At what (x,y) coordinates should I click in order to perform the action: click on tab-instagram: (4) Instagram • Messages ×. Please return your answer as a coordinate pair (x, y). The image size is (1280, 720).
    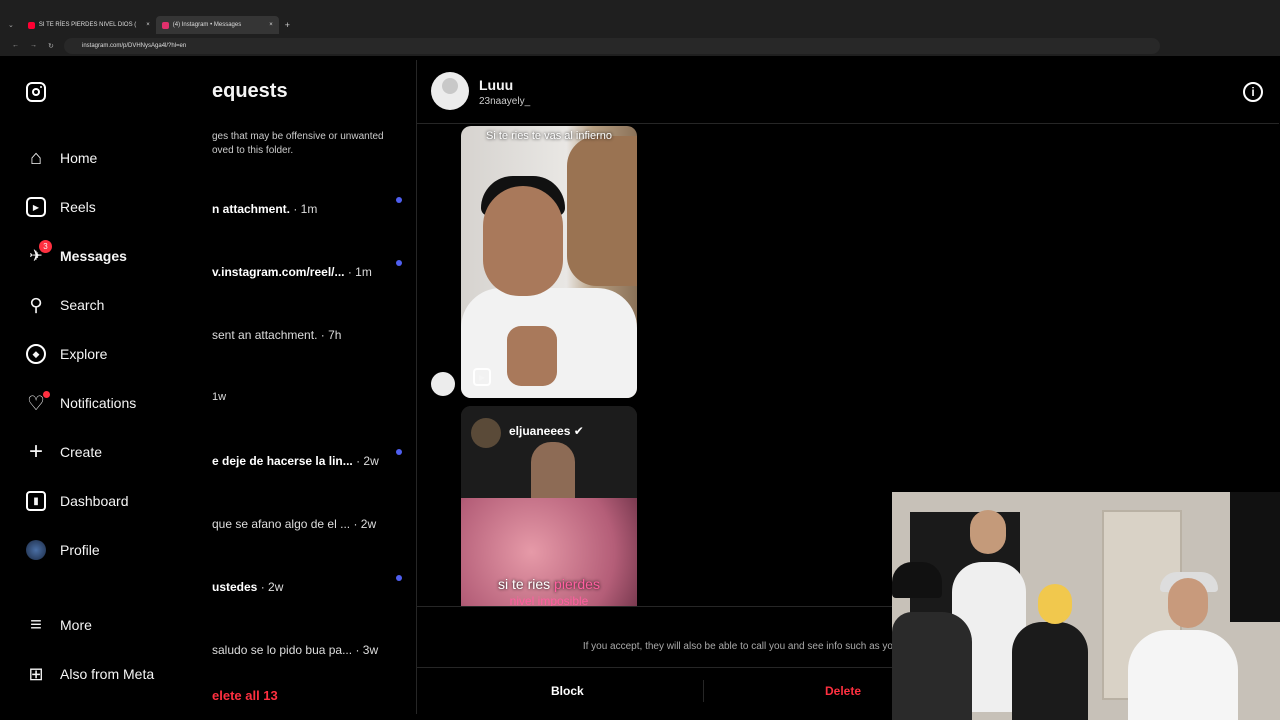
    Looking at the image, I should click on (217, 25).